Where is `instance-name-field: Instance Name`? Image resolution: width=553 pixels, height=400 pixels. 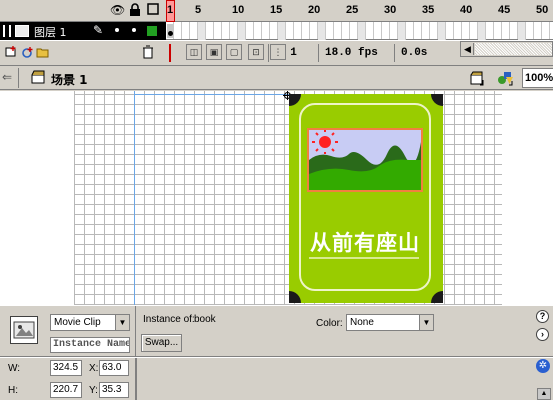
instance-name-field: Instance Name is located at coordinates (90, 345).